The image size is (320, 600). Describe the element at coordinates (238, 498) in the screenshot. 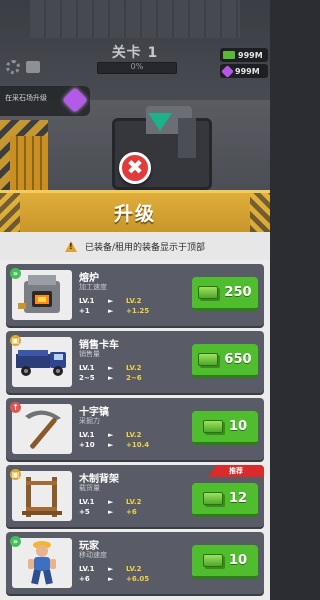

I see `price: 12` at that location.